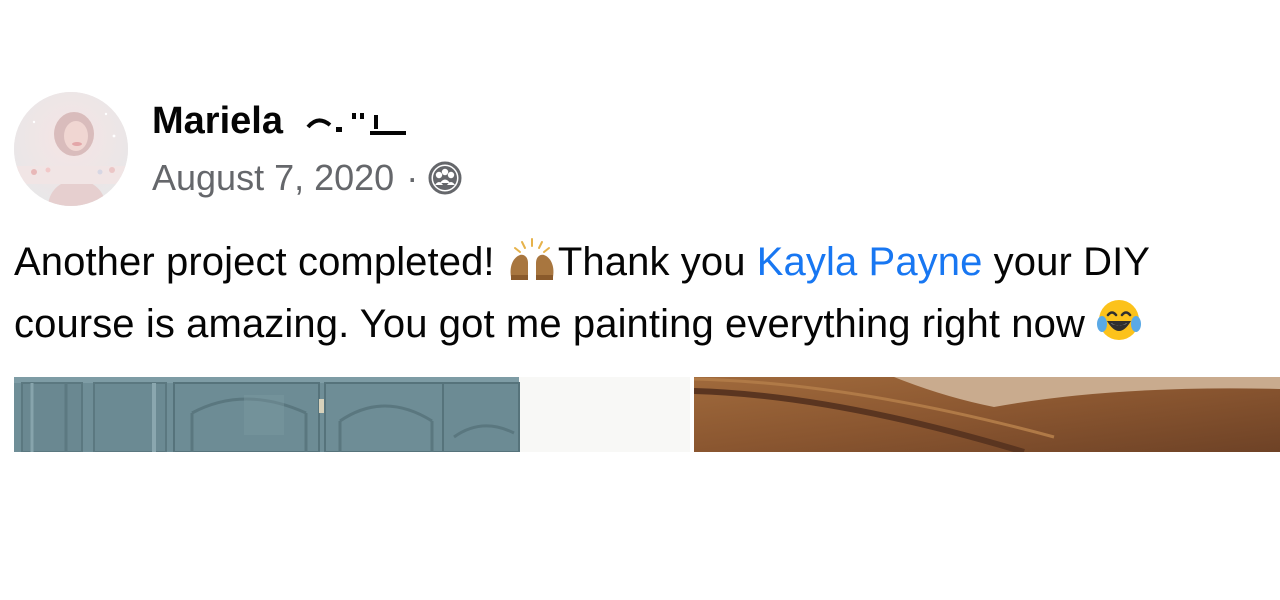 This screenshot has width=1280, height=600. Describe the element at coordinates (657, 262) in the screenshot. I see `post-text-part2: Thank you` at that location.